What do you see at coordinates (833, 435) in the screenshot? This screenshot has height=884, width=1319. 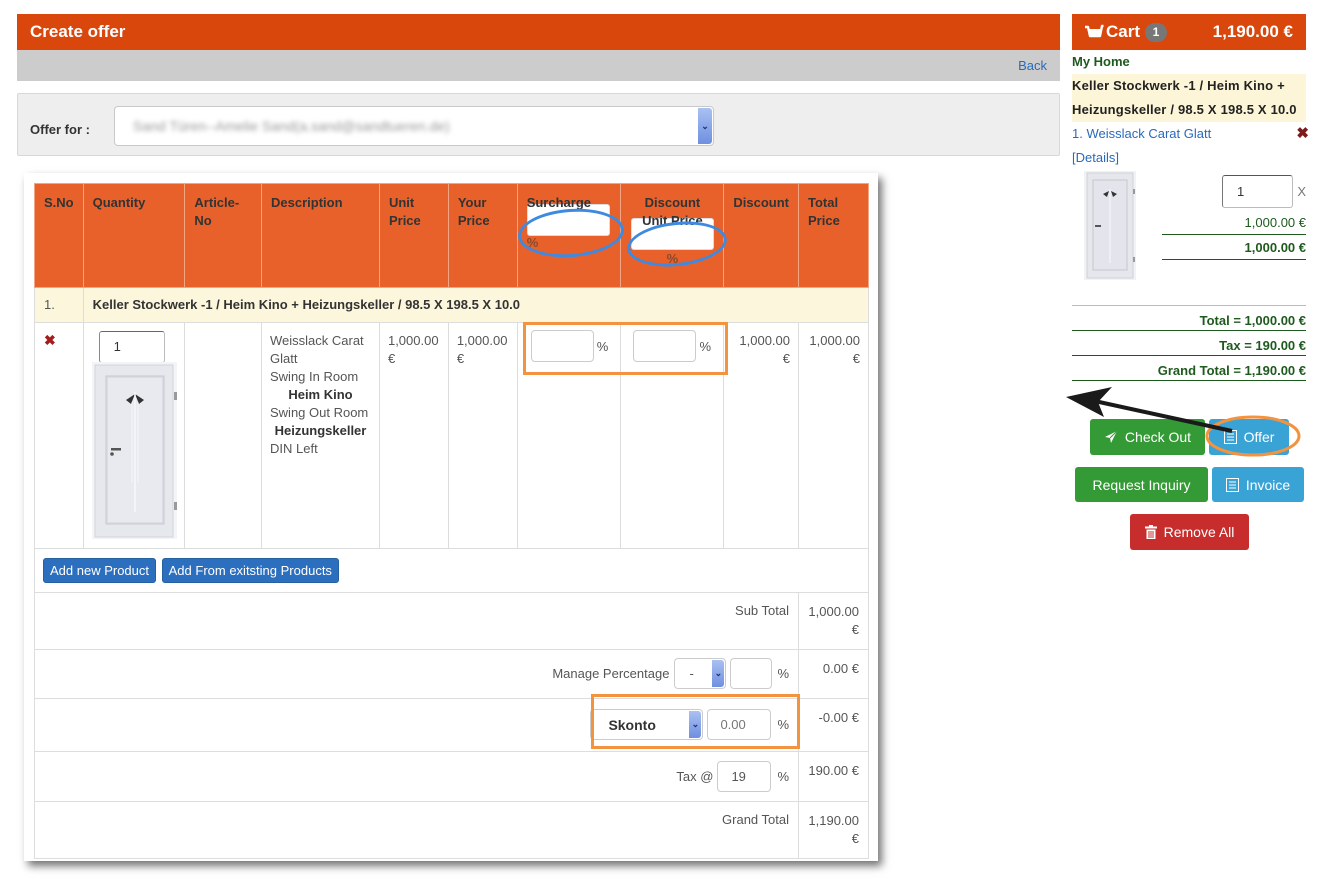 I see `total-price-cell: 1,000.00 €` at bounding box center [833, 435].